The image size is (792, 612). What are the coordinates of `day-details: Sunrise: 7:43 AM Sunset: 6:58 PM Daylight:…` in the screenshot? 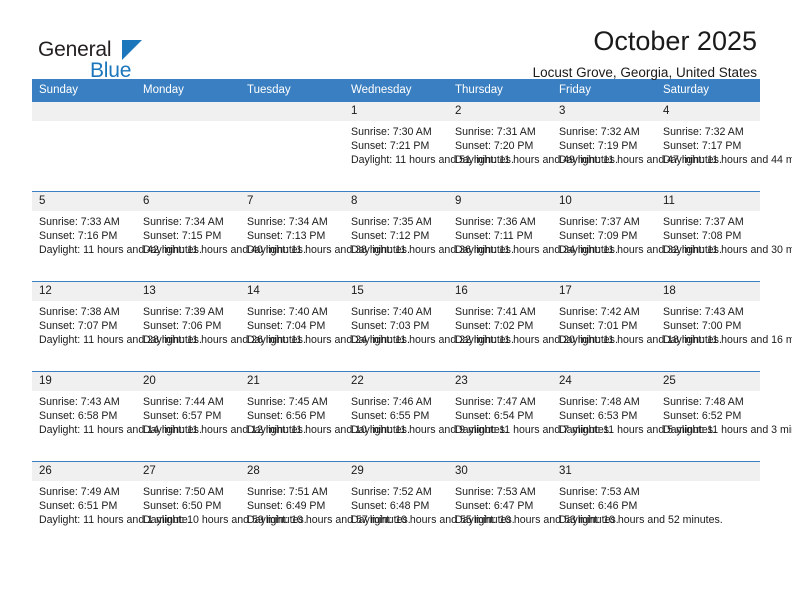 It's located at (117, 414).